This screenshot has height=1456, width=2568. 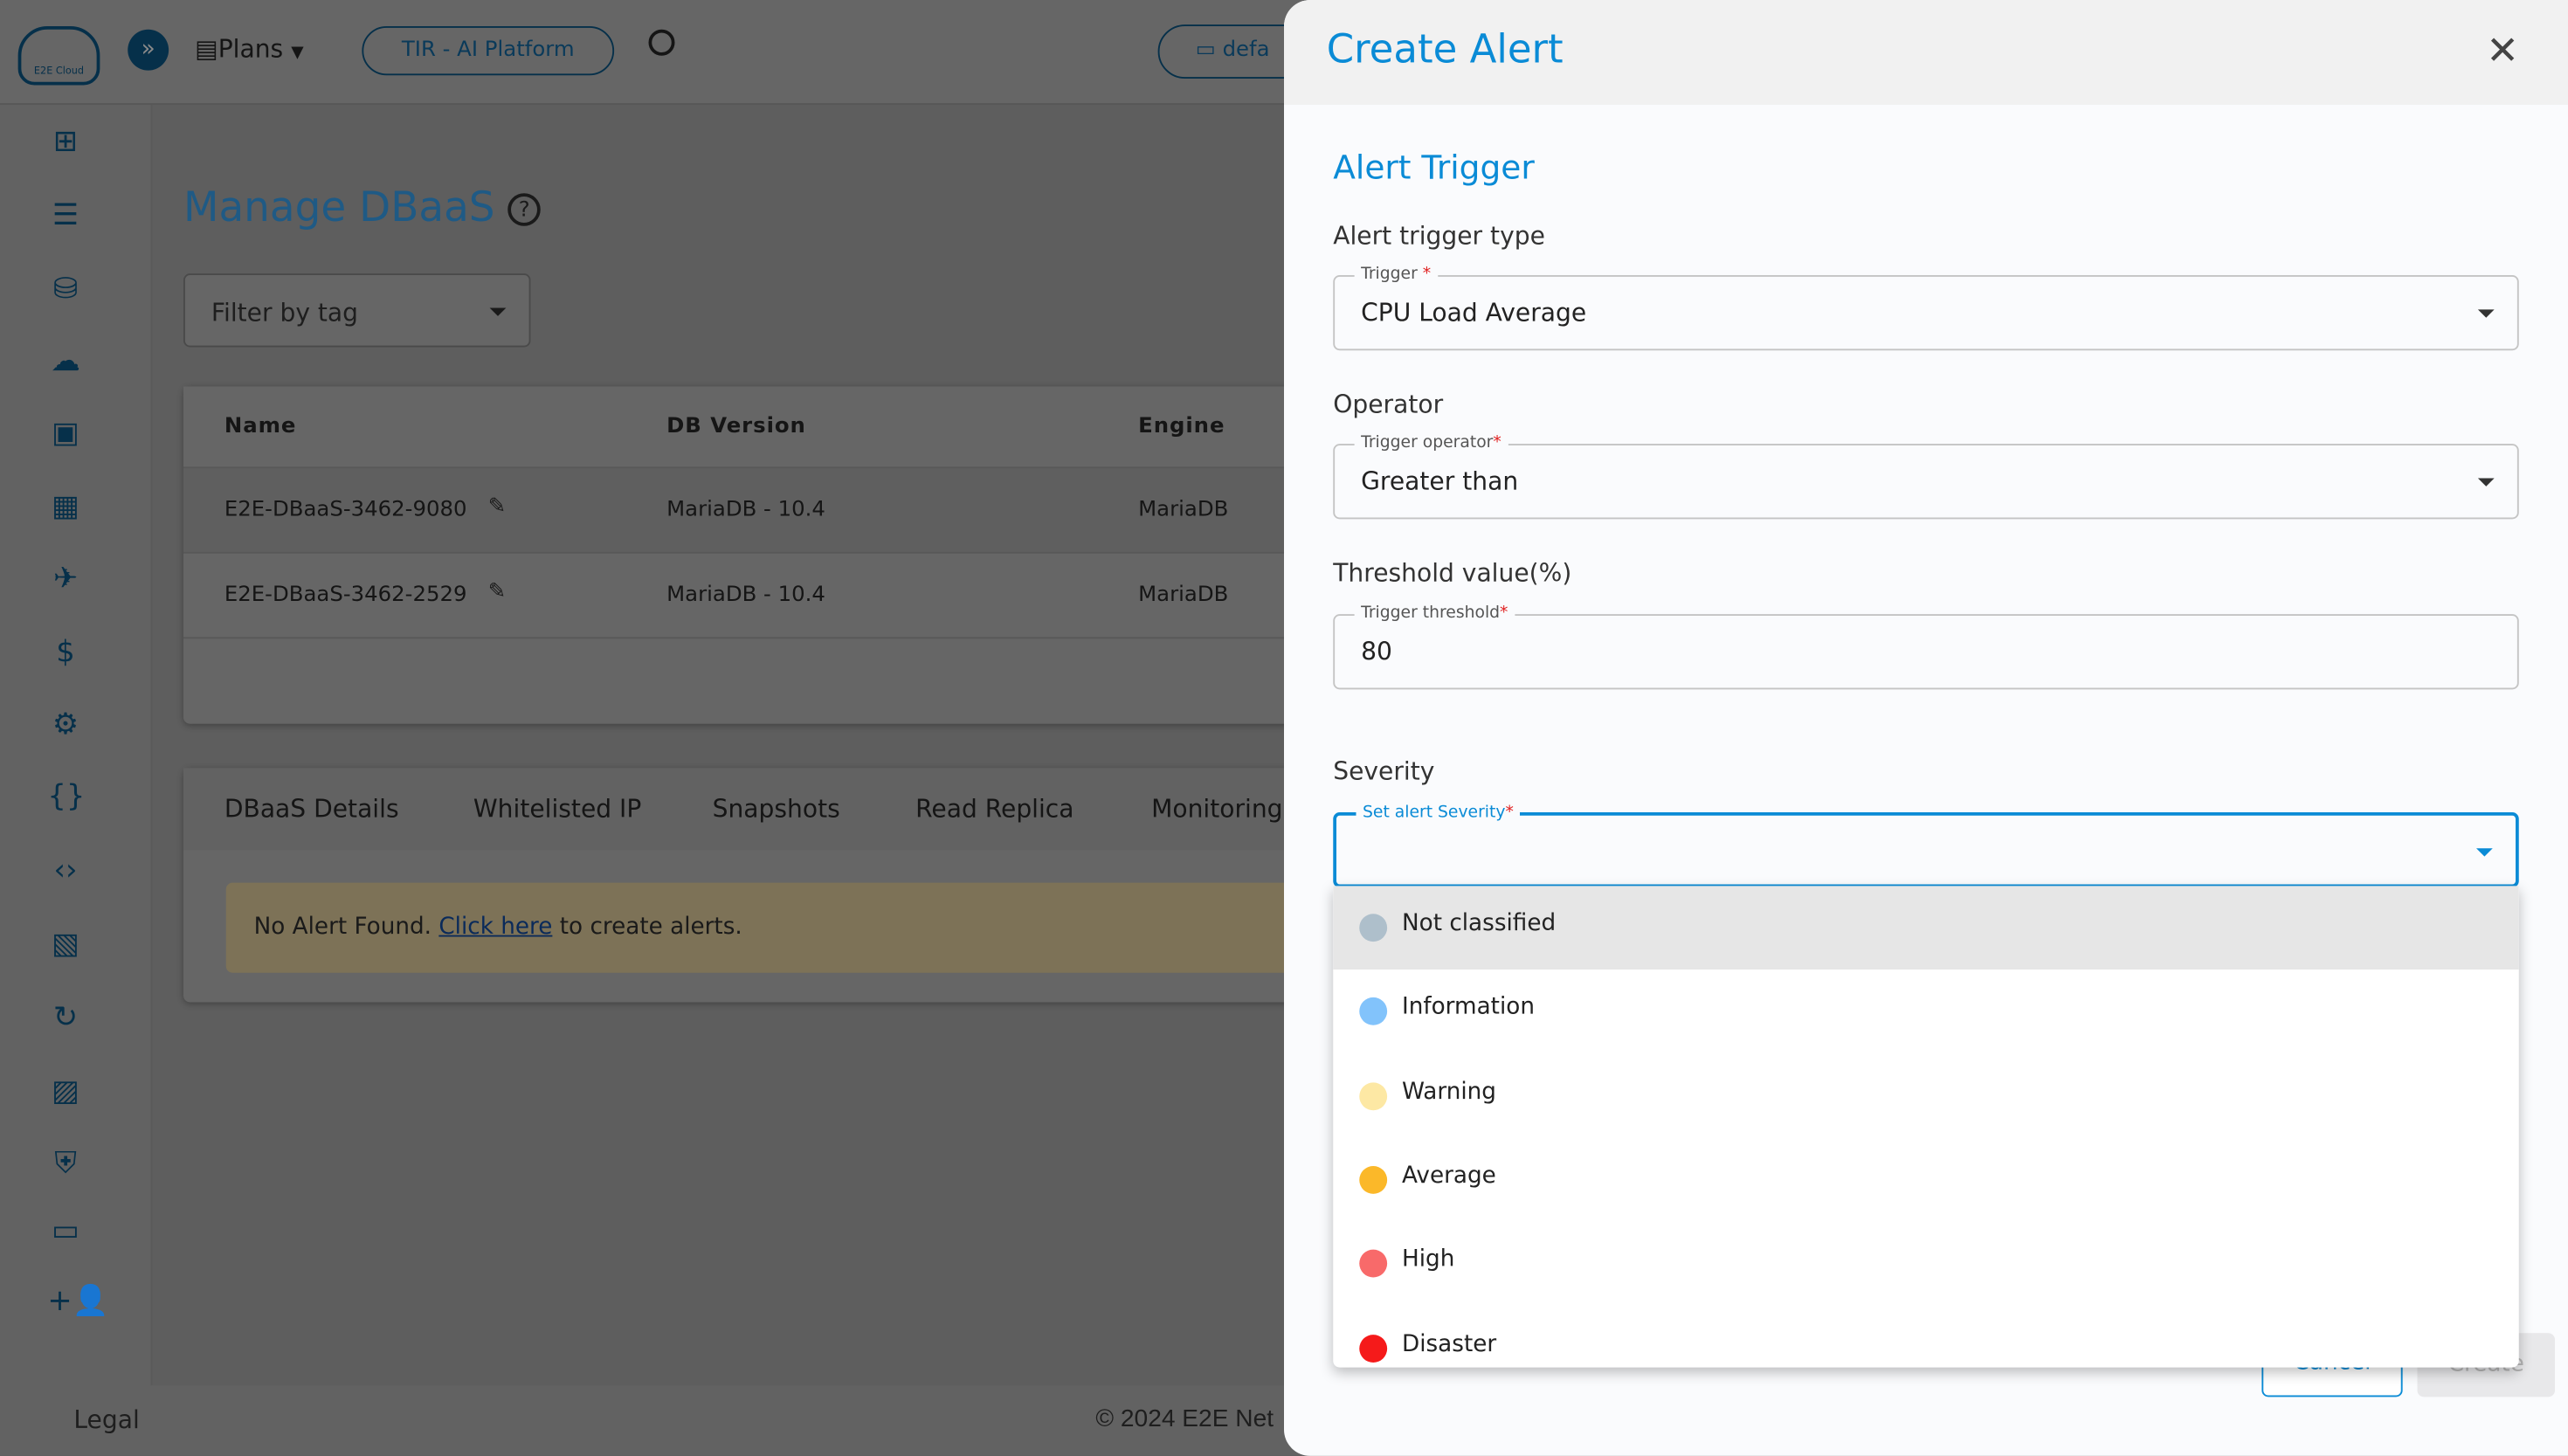 What do you see at coordinates (1926, 1336) in the screenshot?
I see `severity-option: Disaster` at bounding box center [1926, 1336].